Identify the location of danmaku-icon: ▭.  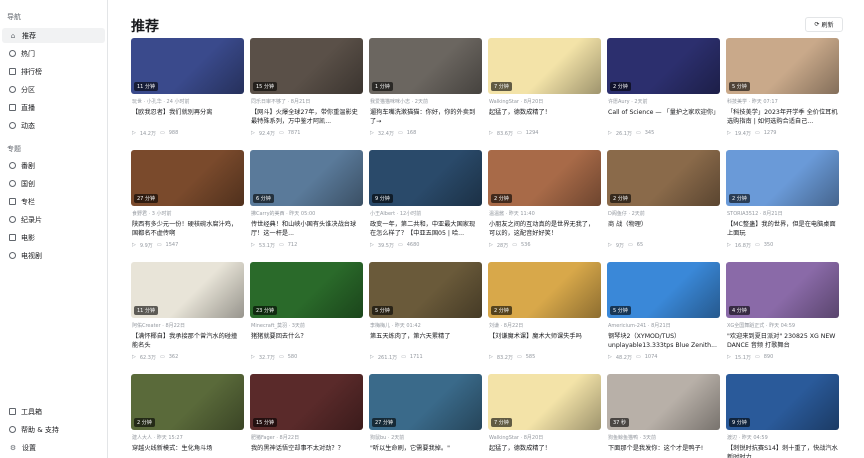
(281, 245).